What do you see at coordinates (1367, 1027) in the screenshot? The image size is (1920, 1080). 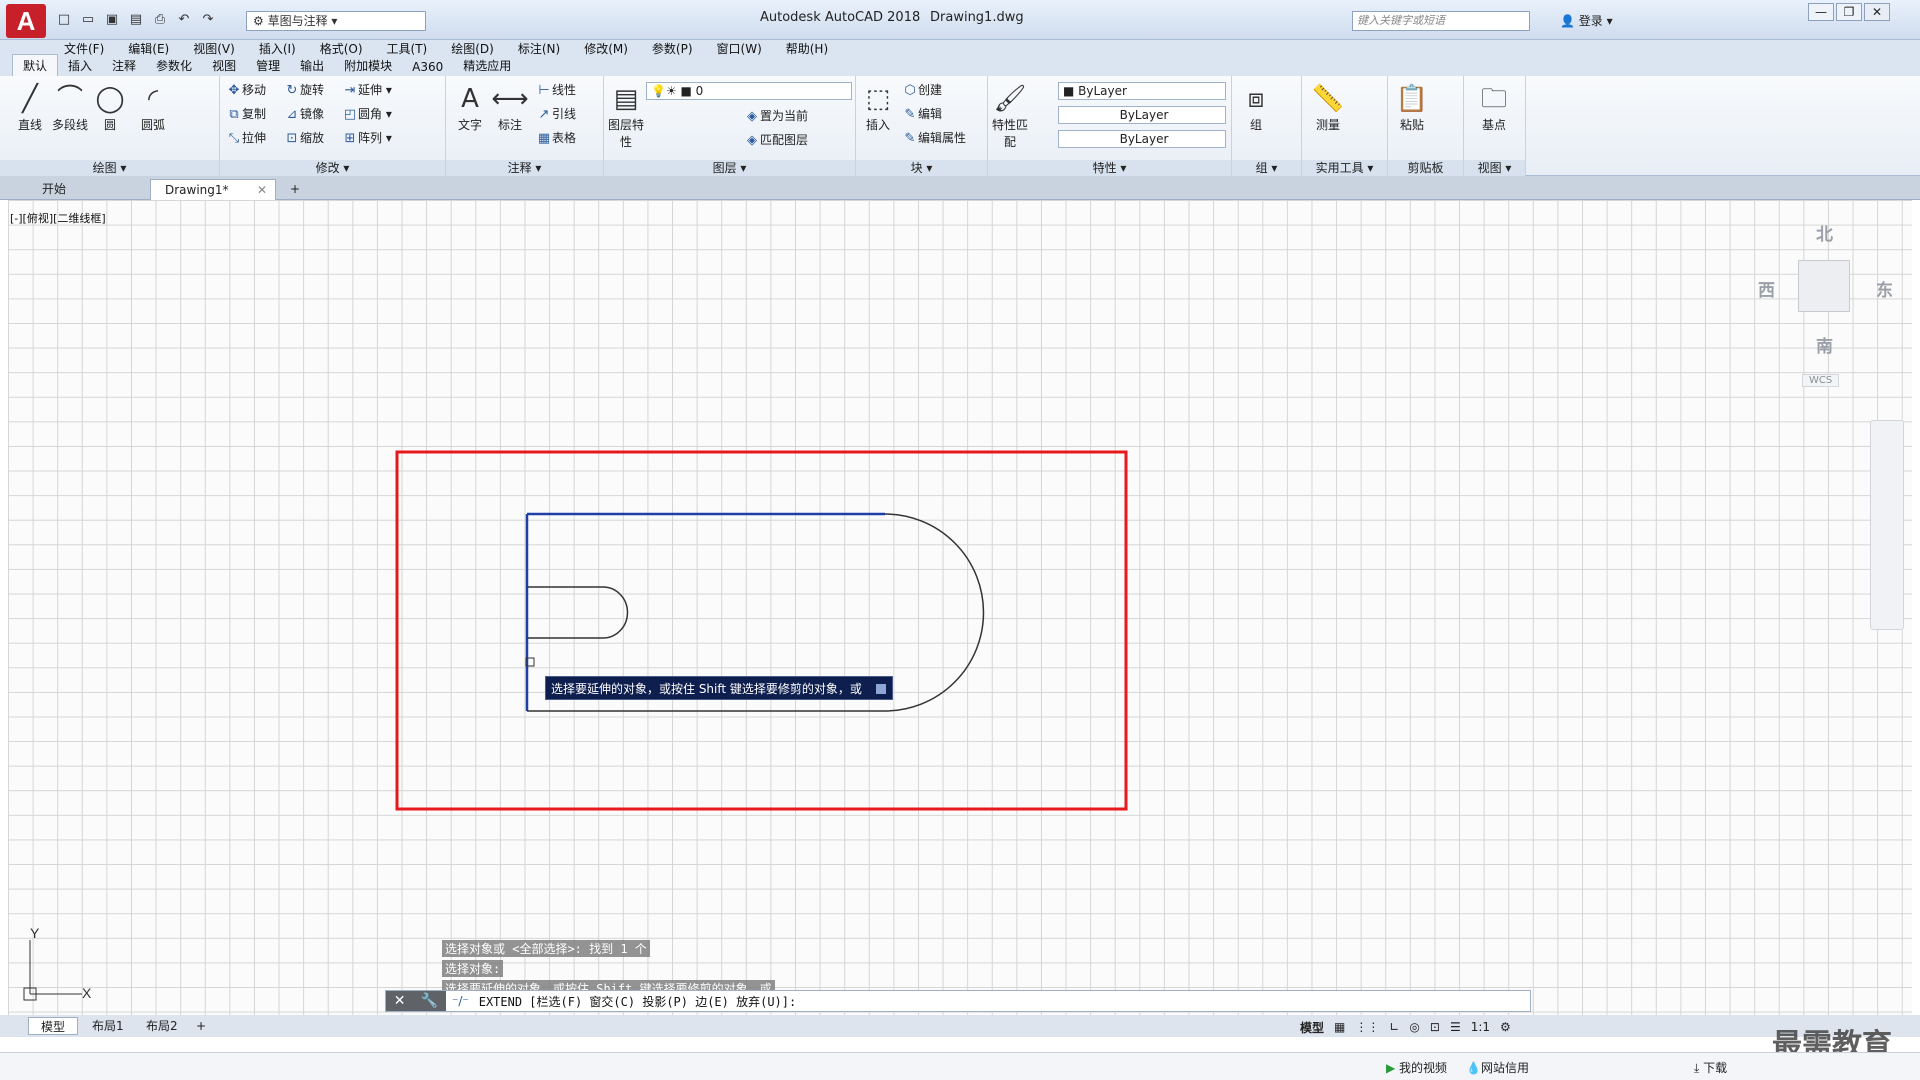 I see `snap-icon: ⋮⋮` at bounding box center [1367, 1027].